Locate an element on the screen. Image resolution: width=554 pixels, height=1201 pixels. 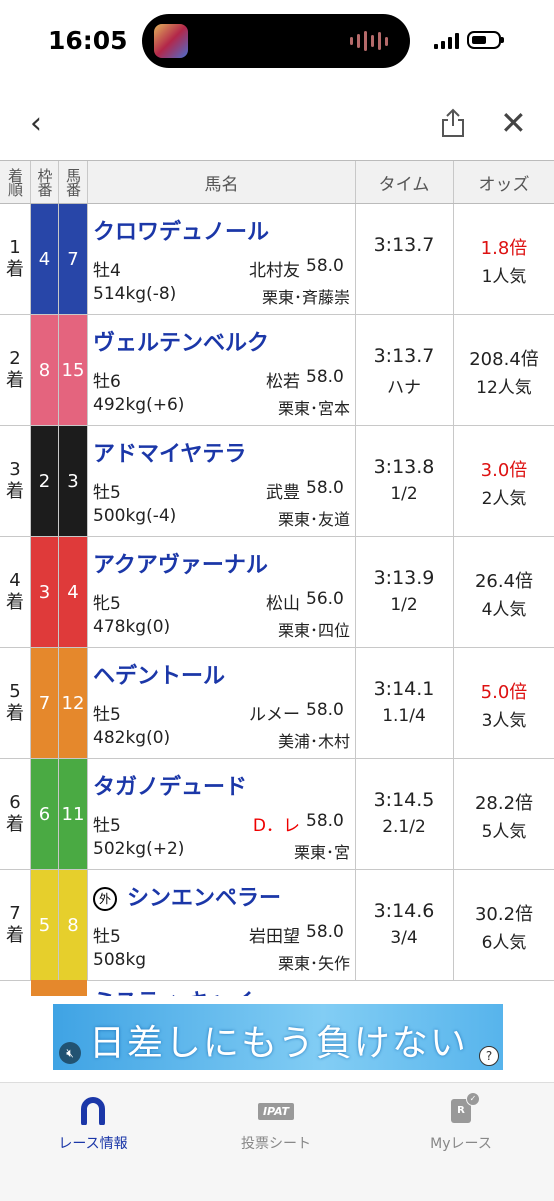
jockey-name: 岩田望 is located at coordinates (274, 934).